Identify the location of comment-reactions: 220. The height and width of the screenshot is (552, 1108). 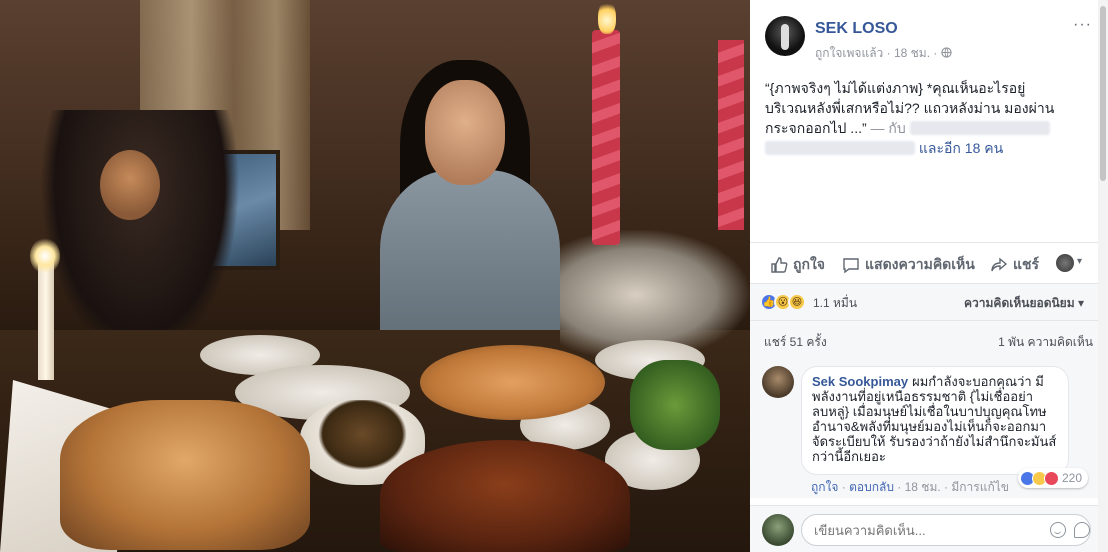
(1053, 478).